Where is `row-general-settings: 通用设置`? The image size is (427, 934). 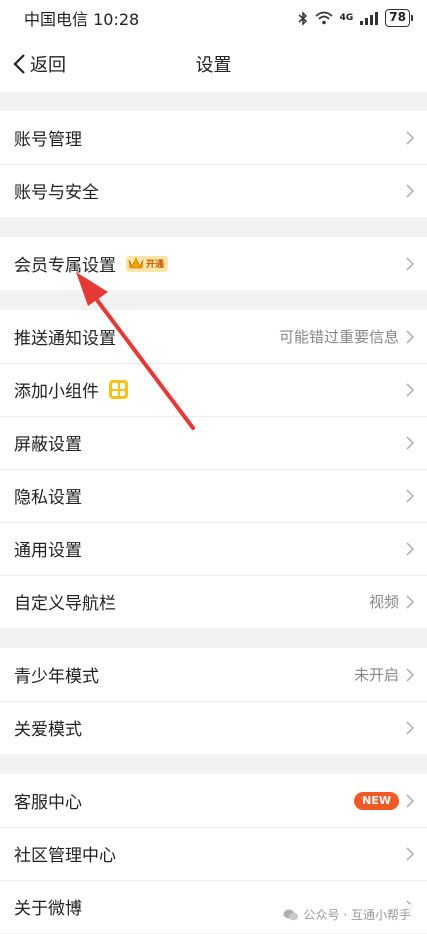 row-general-settings: 通用设置 is located at coordinates (213, 548).